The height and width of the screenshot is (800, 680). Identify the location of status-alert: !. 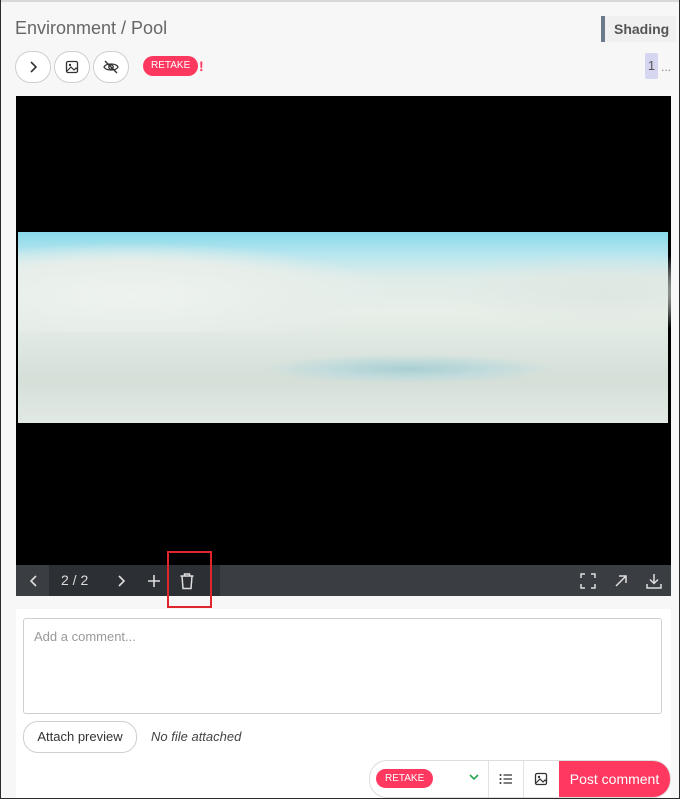
(201, 66).